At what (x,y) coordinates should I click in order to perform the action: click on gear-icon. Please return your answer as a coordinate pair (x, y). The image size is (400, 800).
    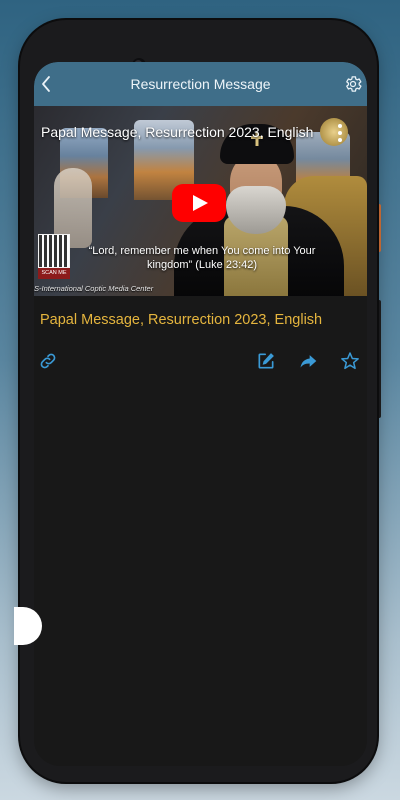
    Looking at the image, I should click on (354, 84).